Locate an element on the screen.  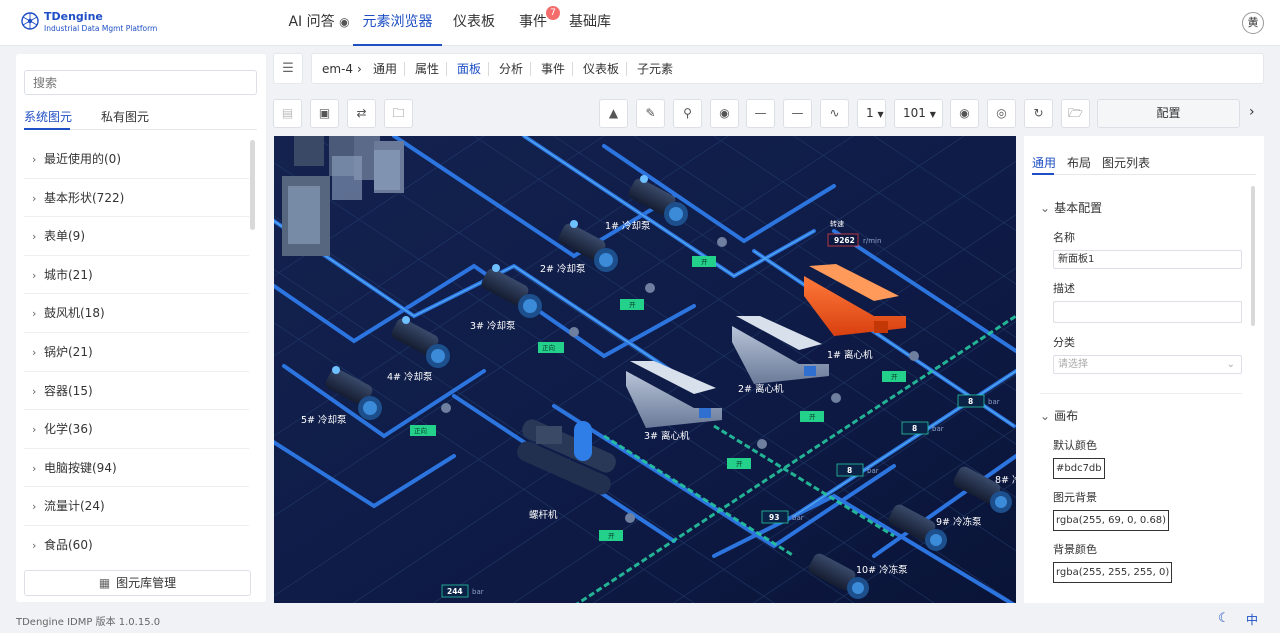
zoom-tool-button: ⚲ is located at coordinates (687, 113).